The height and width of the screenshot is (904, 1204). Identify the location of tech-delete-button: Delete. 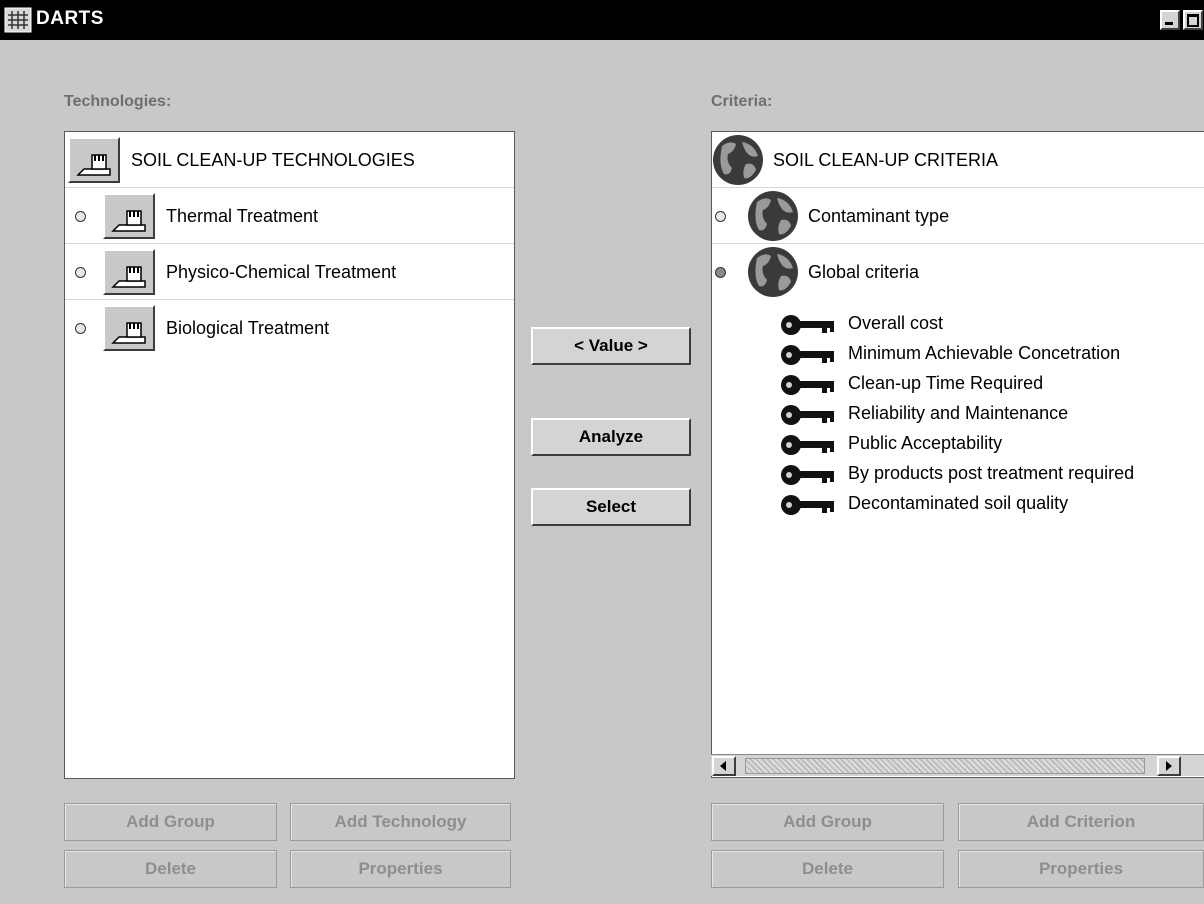
(170, 869).